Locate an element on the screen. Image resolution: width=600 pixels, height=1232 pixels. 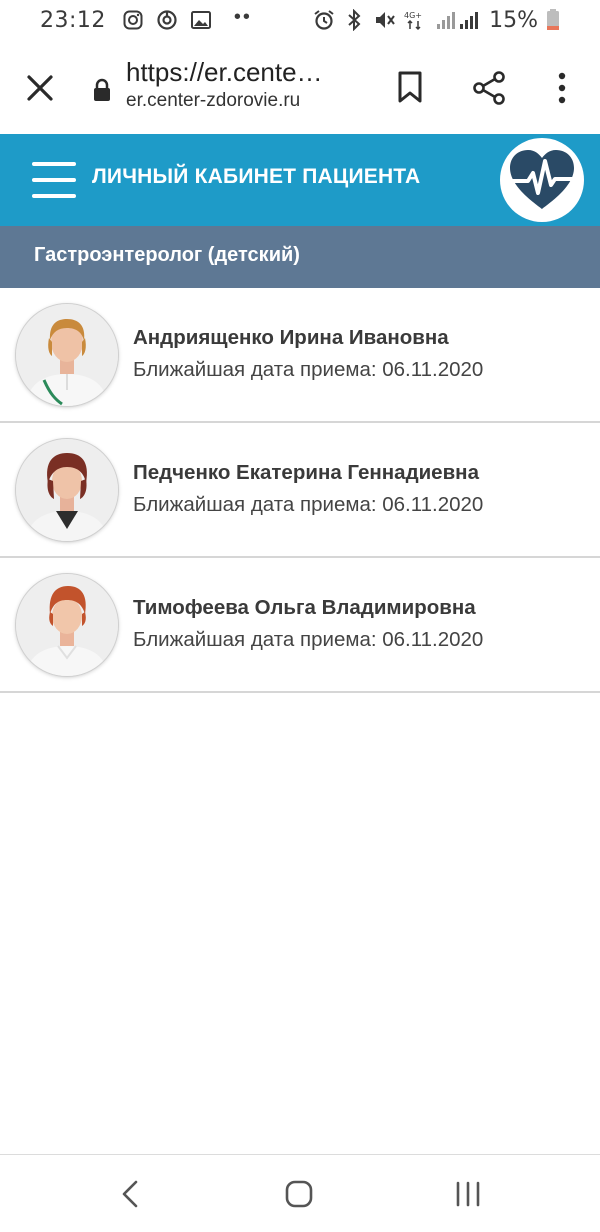
sync-icon is located at coordinates (167, 20).